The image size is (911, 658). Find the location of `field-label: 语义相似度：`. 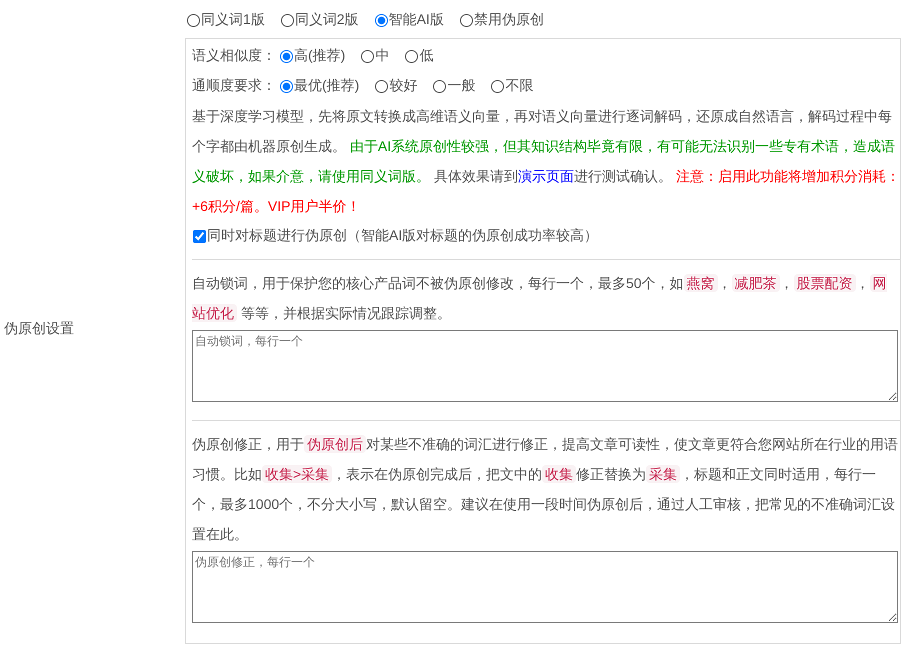

field-label: 语义相似度： is located at coordinates (234, 56).